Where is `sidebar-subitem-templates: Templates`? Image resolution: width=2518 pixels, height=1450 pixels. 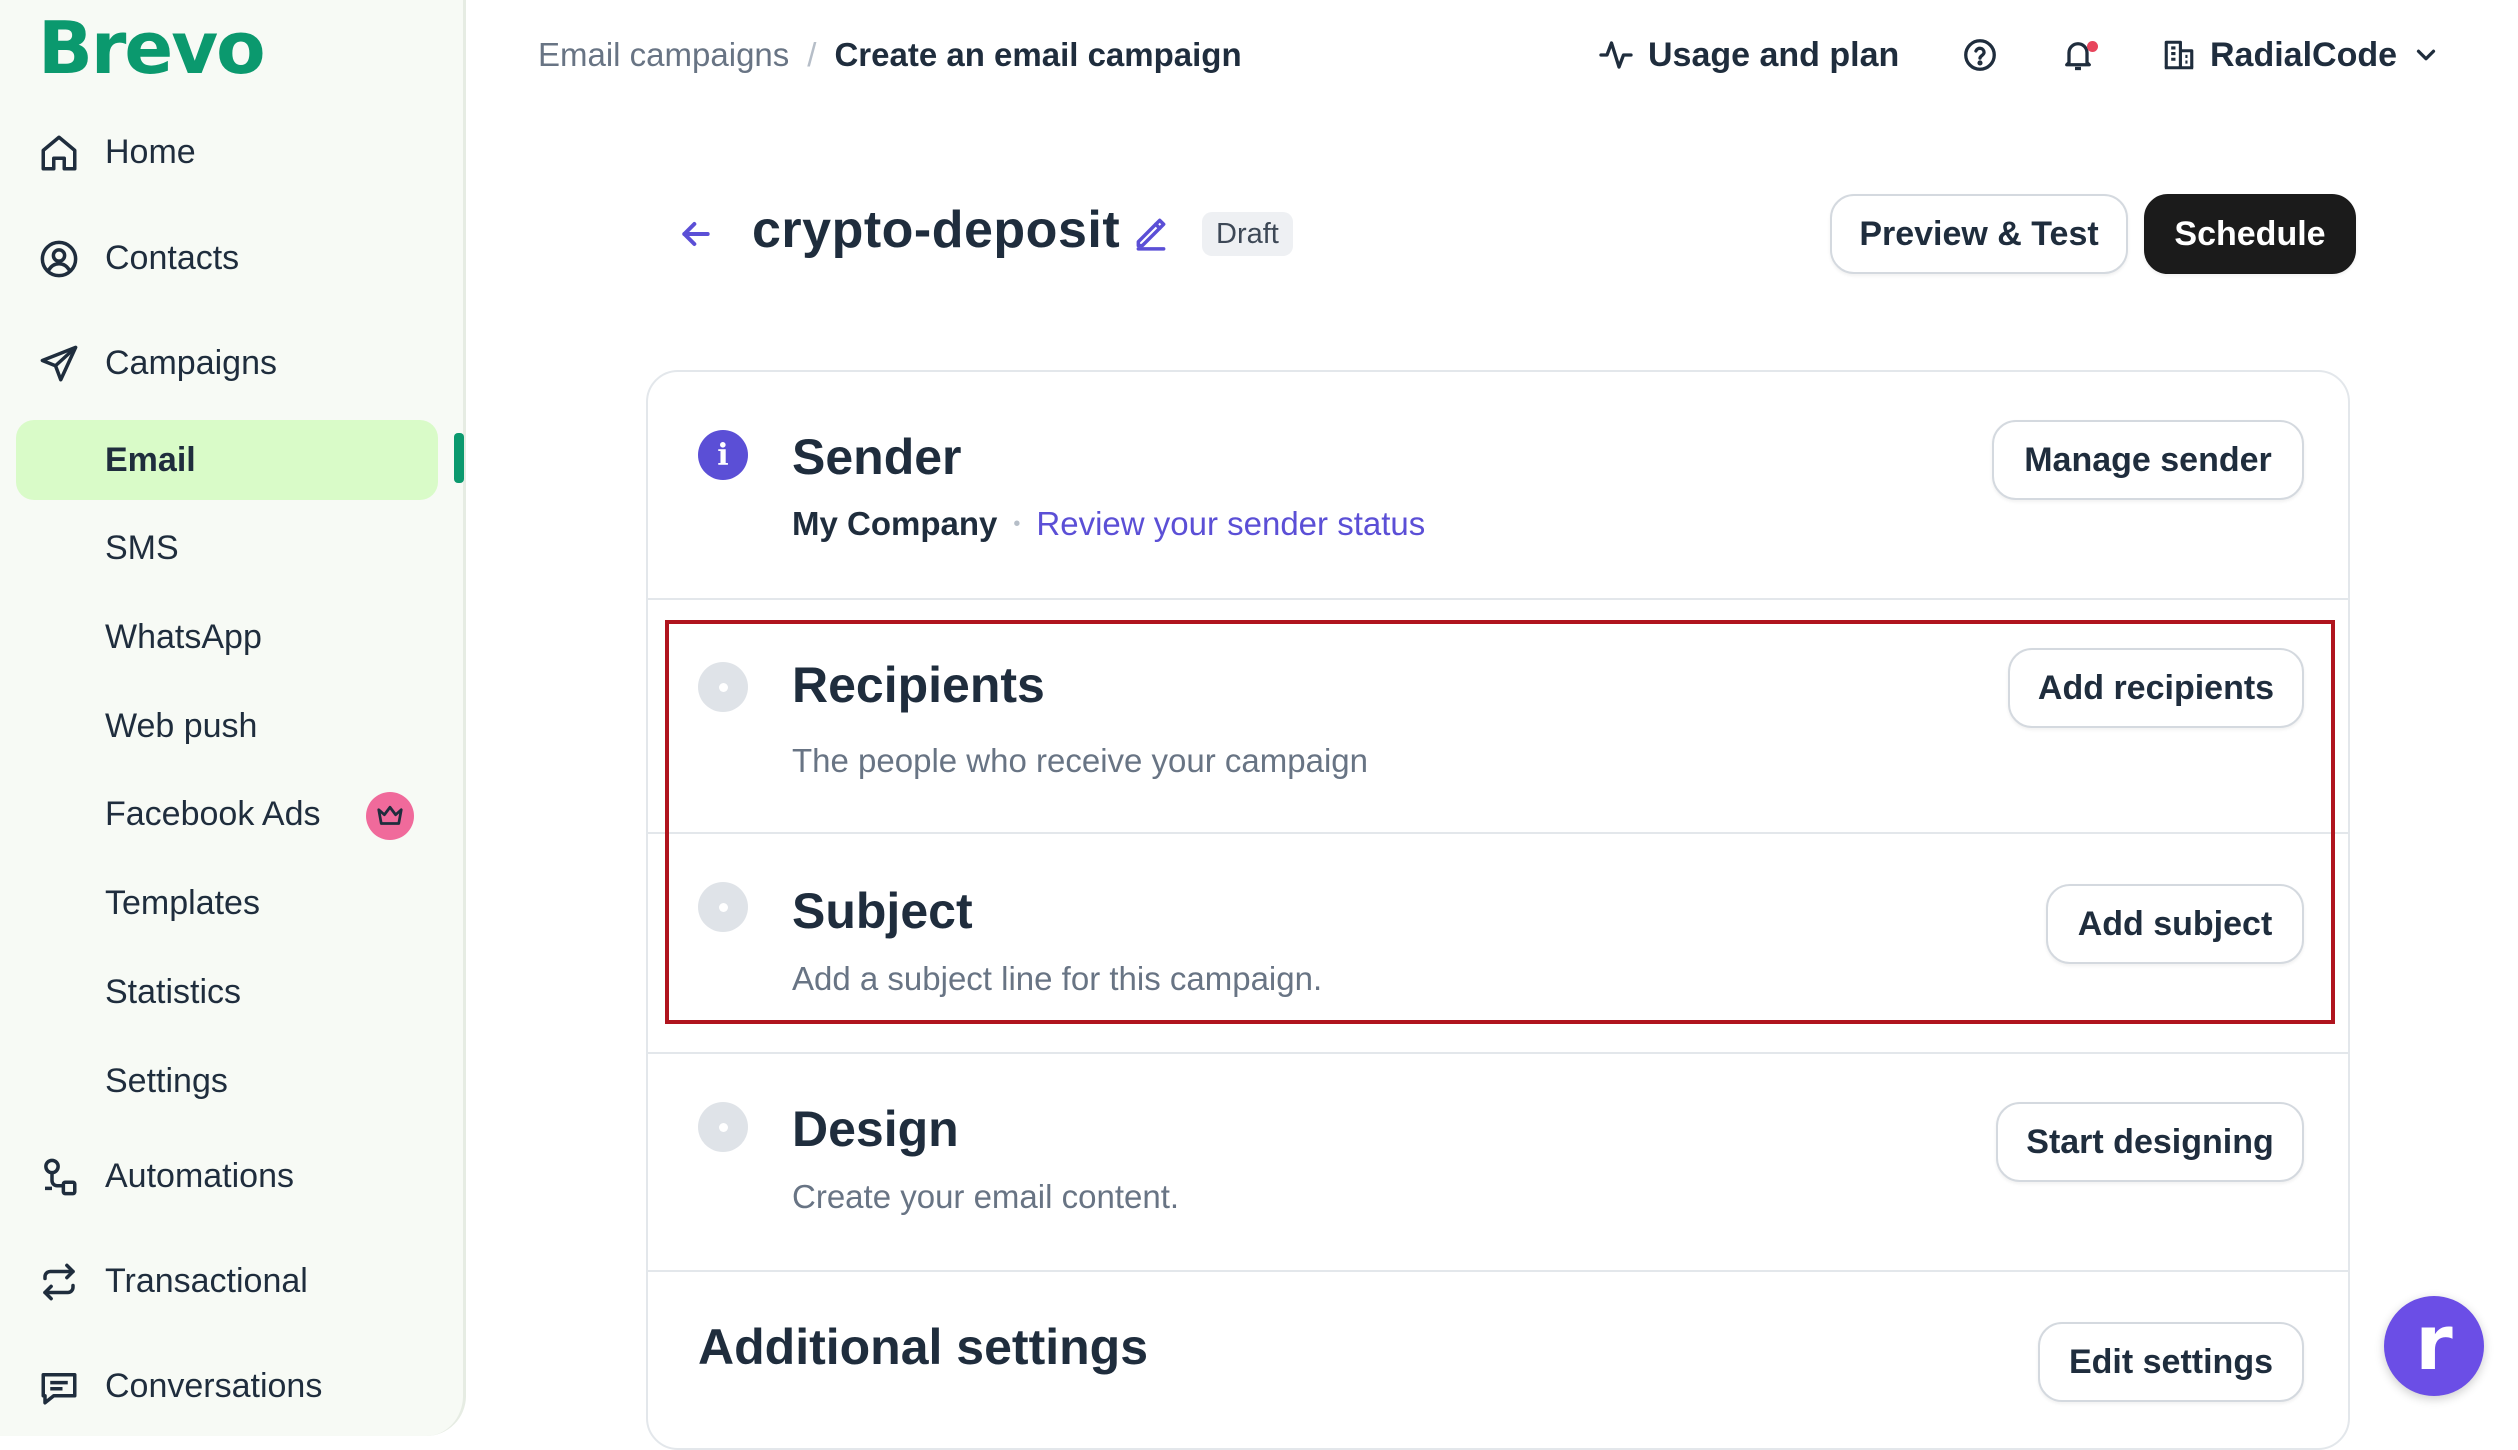 sidebar-subitem-templates: Templates is located at coordinates (227, 903).